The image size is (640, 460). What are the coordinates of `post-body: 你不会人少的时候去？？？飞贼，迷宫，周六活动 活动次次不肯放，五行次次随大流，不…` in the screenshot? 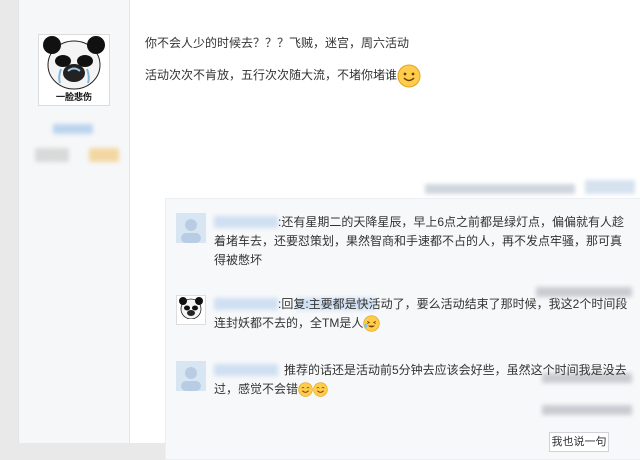 It's located at (283, 69).